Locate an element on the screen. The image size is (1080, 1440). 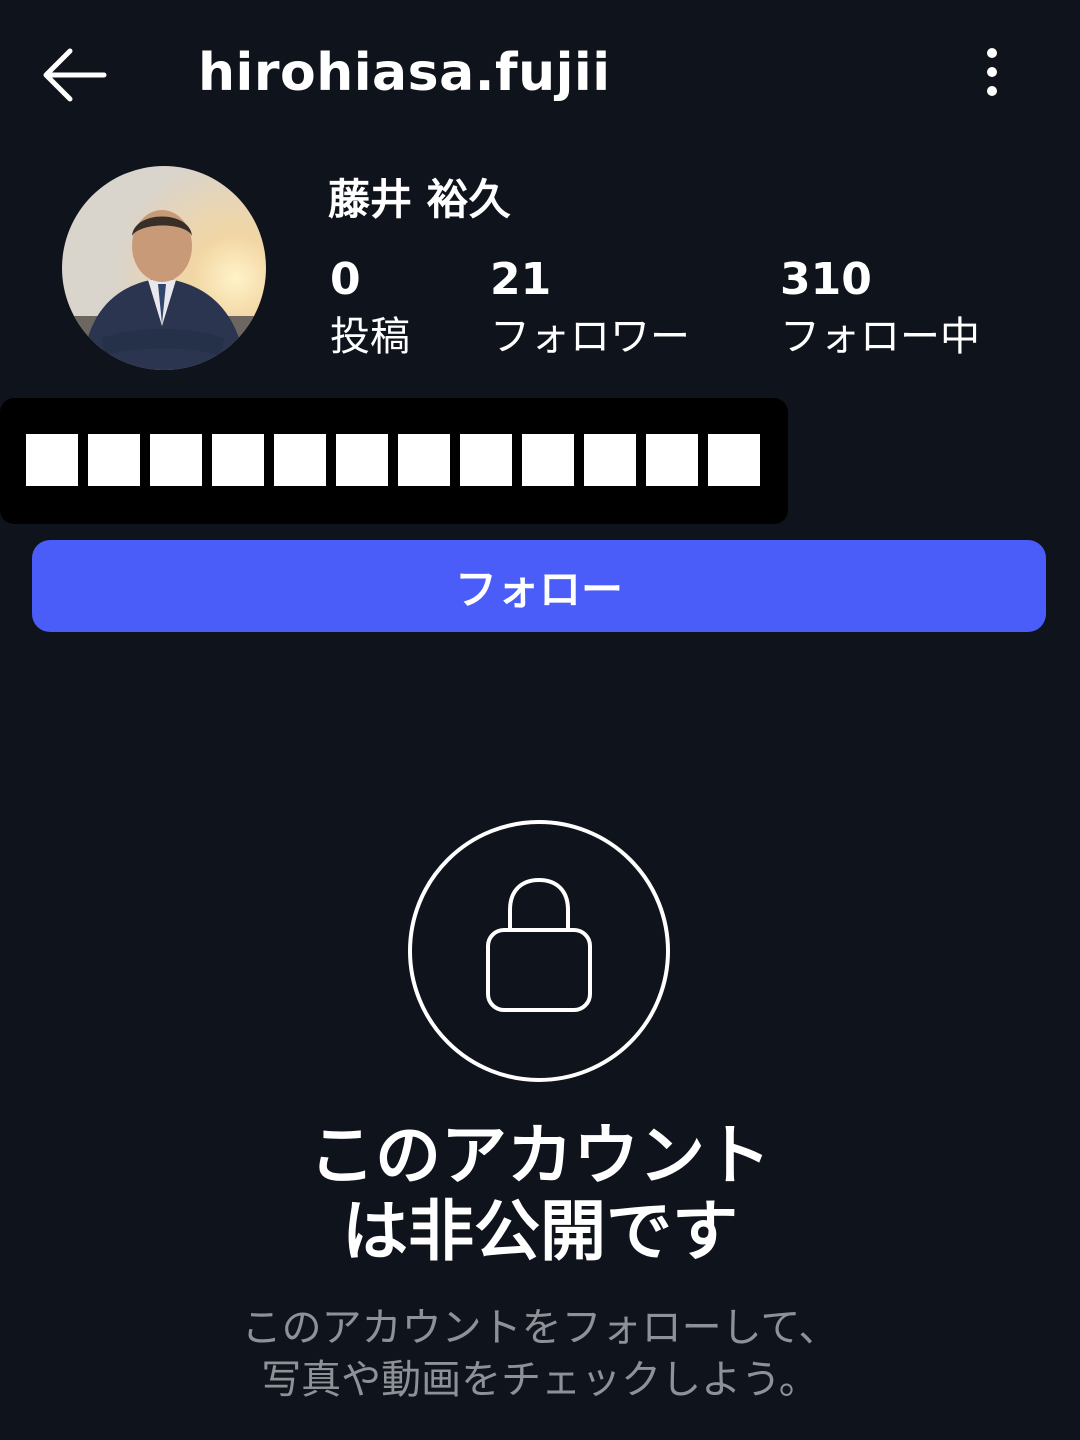
profile-avatar is located at coordinates (164, 268).